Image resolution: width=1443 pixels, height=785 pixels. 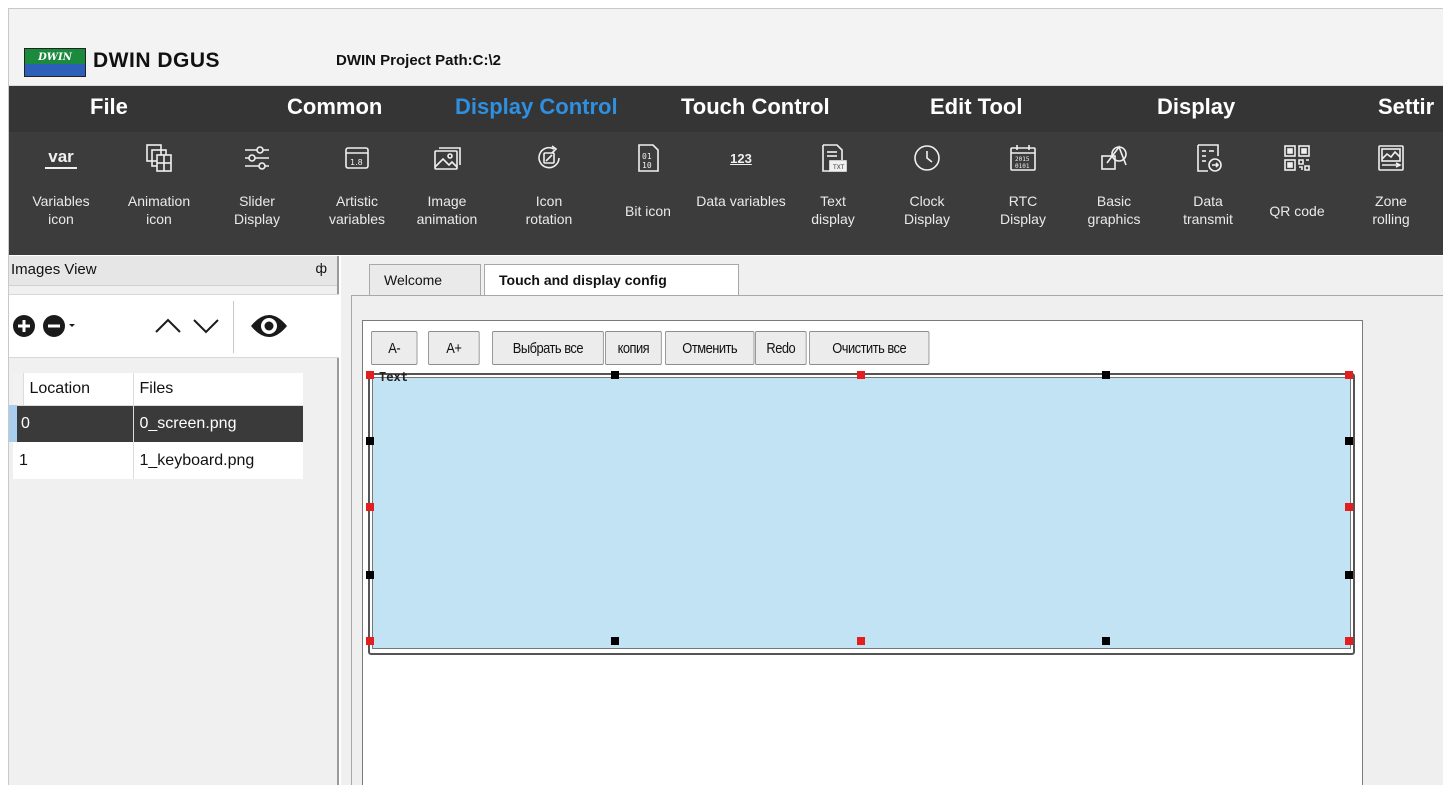 What do you see at coordinates (536, 107) in the screenshot?
I see `menu-display-control: Display Control` at bounding box center [536, 107].